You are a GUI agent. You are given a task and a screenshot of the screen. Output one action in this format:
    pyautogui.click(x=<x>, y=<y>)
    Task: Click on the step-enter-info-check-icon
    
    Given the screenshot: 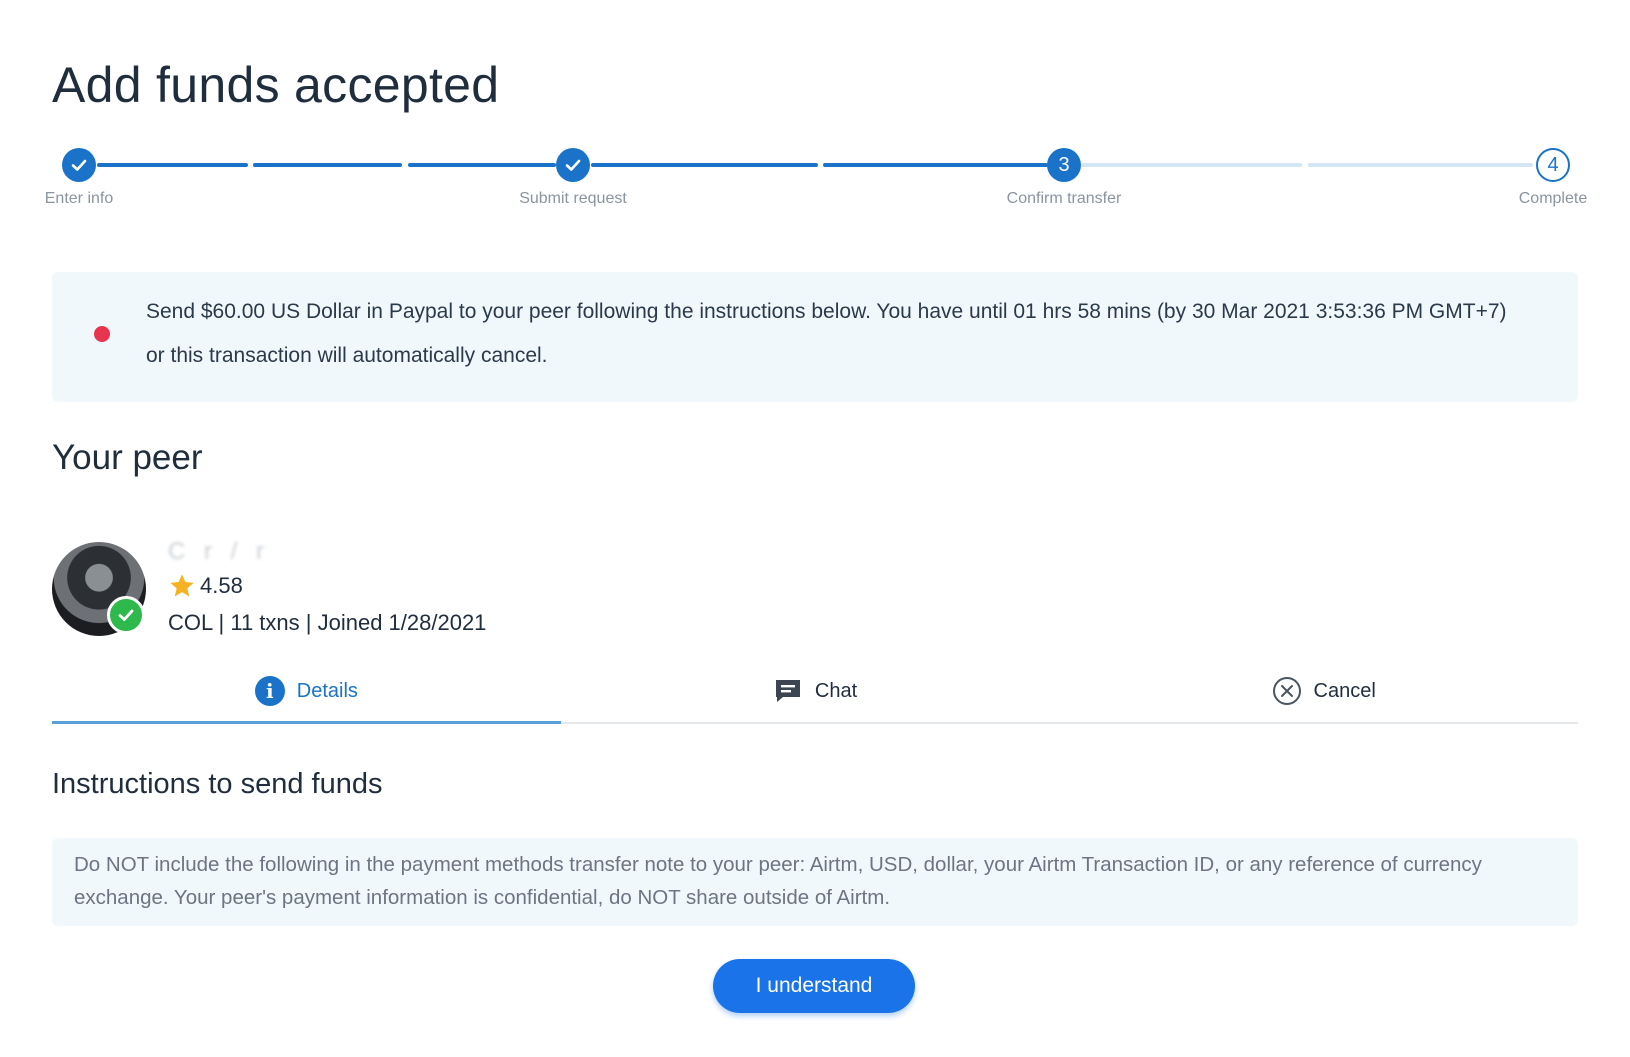 What is the action you would take?
    pyautogui.click(x=79, y=165)
    